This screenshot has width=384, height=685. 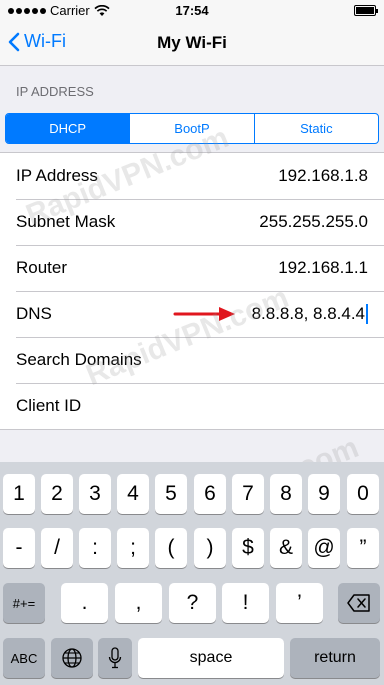 What do you see at coordinates (192, 176) in the screenshot?
I see `table-row-ip-address: IP Address 192.168.1.8` at bounding box center [192, 176].